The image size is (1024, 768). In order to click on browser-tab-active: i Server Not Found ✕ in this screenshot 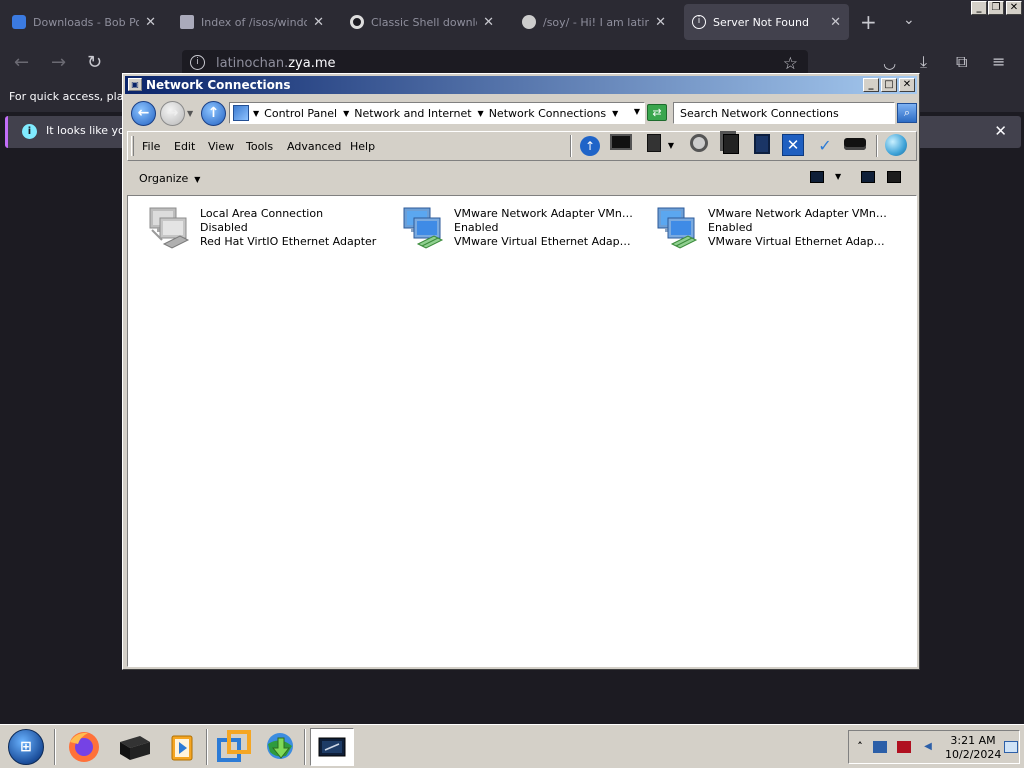, I will do `click(766, 22)`.